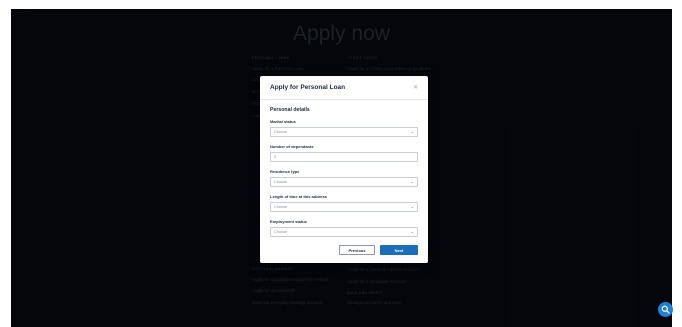 The image size is (682, 327). I want to click on employment-status-label: Employment status, so click(288, 221).